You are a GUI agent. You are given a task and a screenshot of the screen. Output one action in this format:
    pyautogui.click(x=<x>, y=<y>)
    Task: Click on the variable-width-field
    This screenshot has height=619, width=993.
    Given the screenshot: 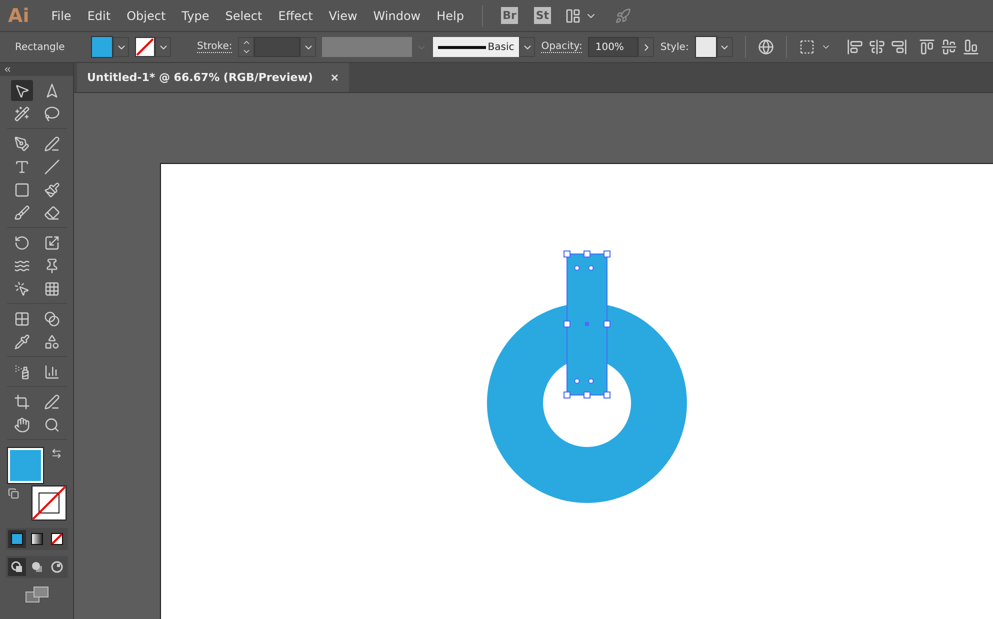 What is the action you would take?
    pyautogui.click(x=367, y=47)
    